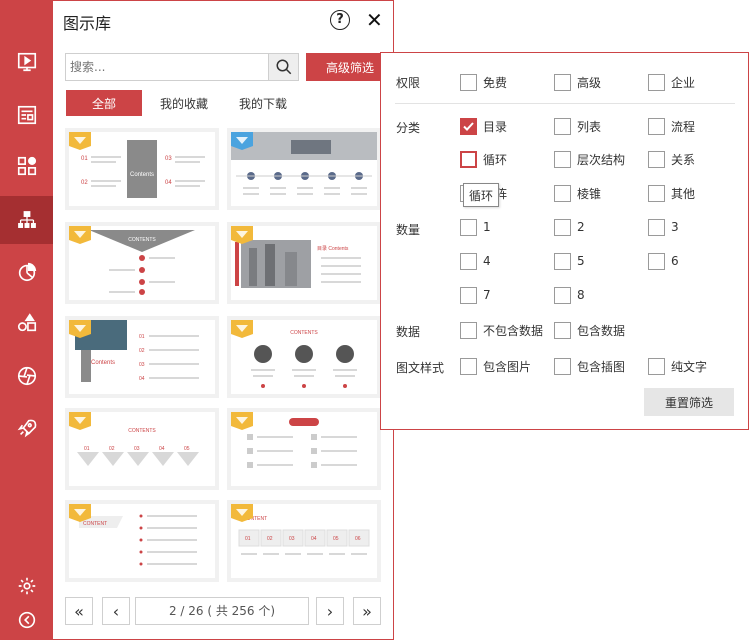 The image size is (749, 640). What do you see at coordinates (330, 611) in the screenshot?
I see `next-page-button: ›` at bounding box center [330, 611].